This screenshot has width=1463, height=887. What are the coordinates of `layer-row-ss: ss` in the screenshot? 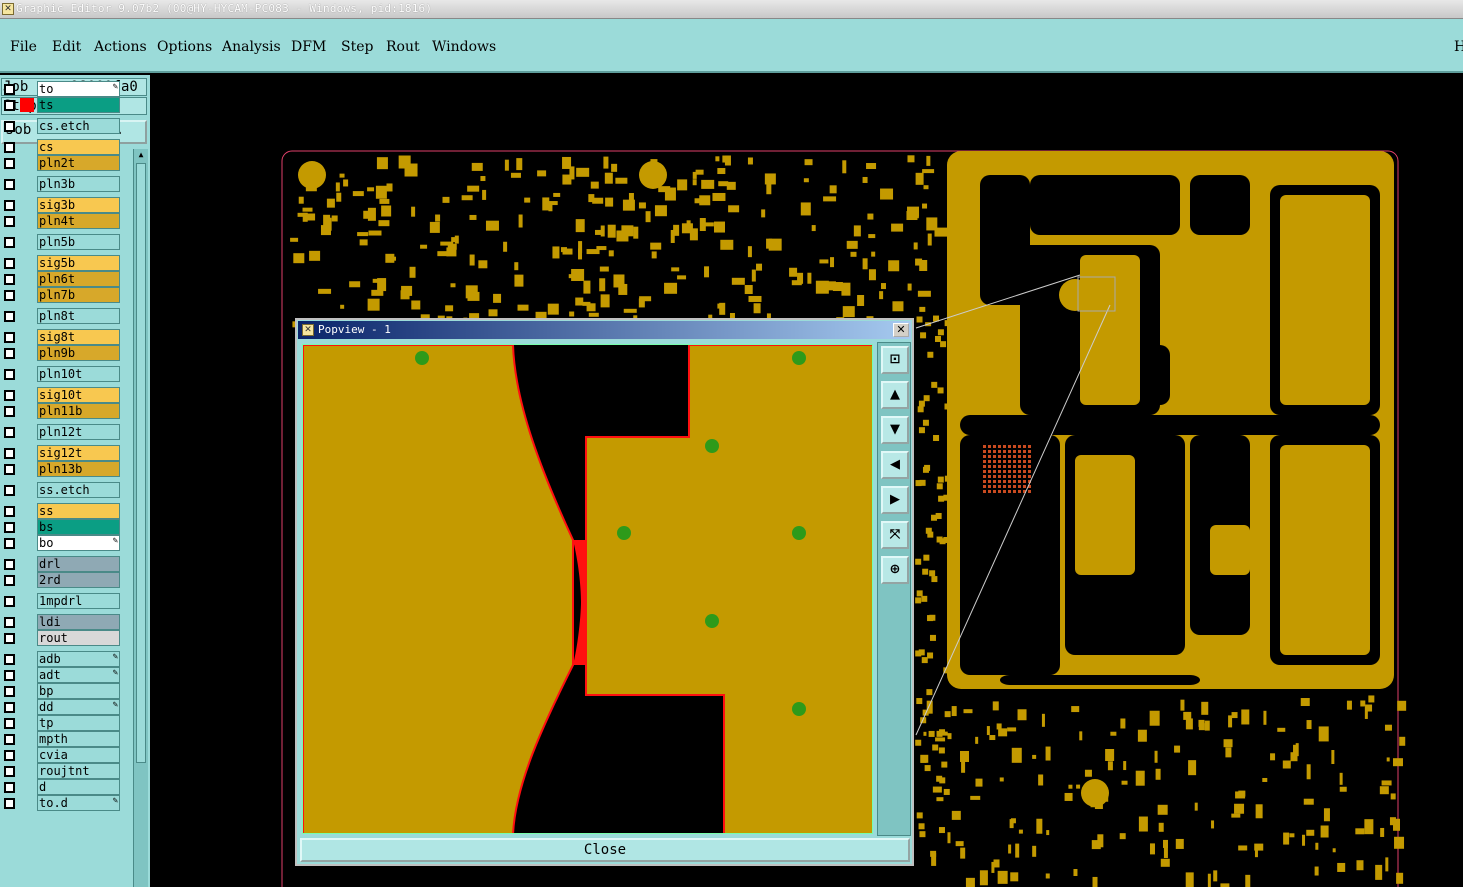 It's located at (61, 511).